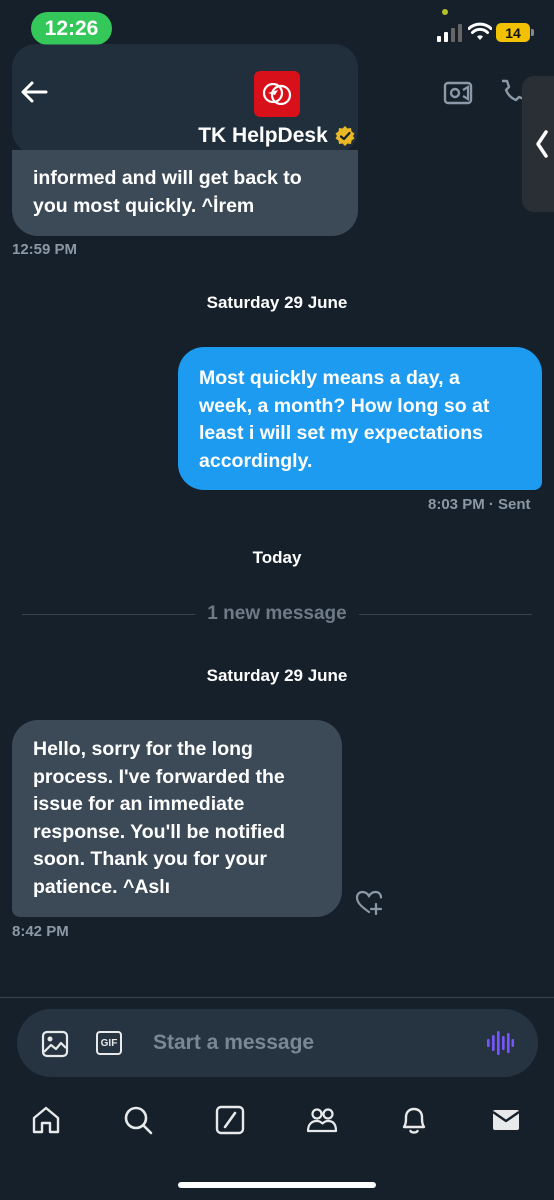 The height and width of the screenshot is (1200, 554). What do you see at coordinates (506, 1120) in the screenshot?
I see `messages-envelope-icon` at bounding box center [506, 1120].